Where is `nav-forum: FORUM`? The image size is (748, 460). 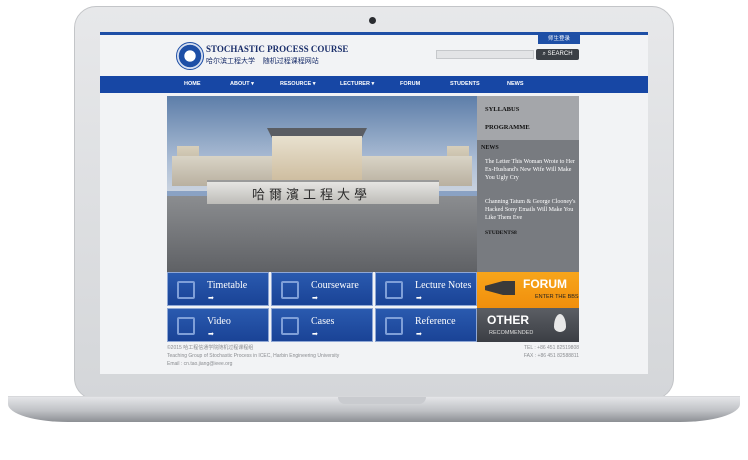 nav-forum: FORUM is located at coordinates (410, 84).